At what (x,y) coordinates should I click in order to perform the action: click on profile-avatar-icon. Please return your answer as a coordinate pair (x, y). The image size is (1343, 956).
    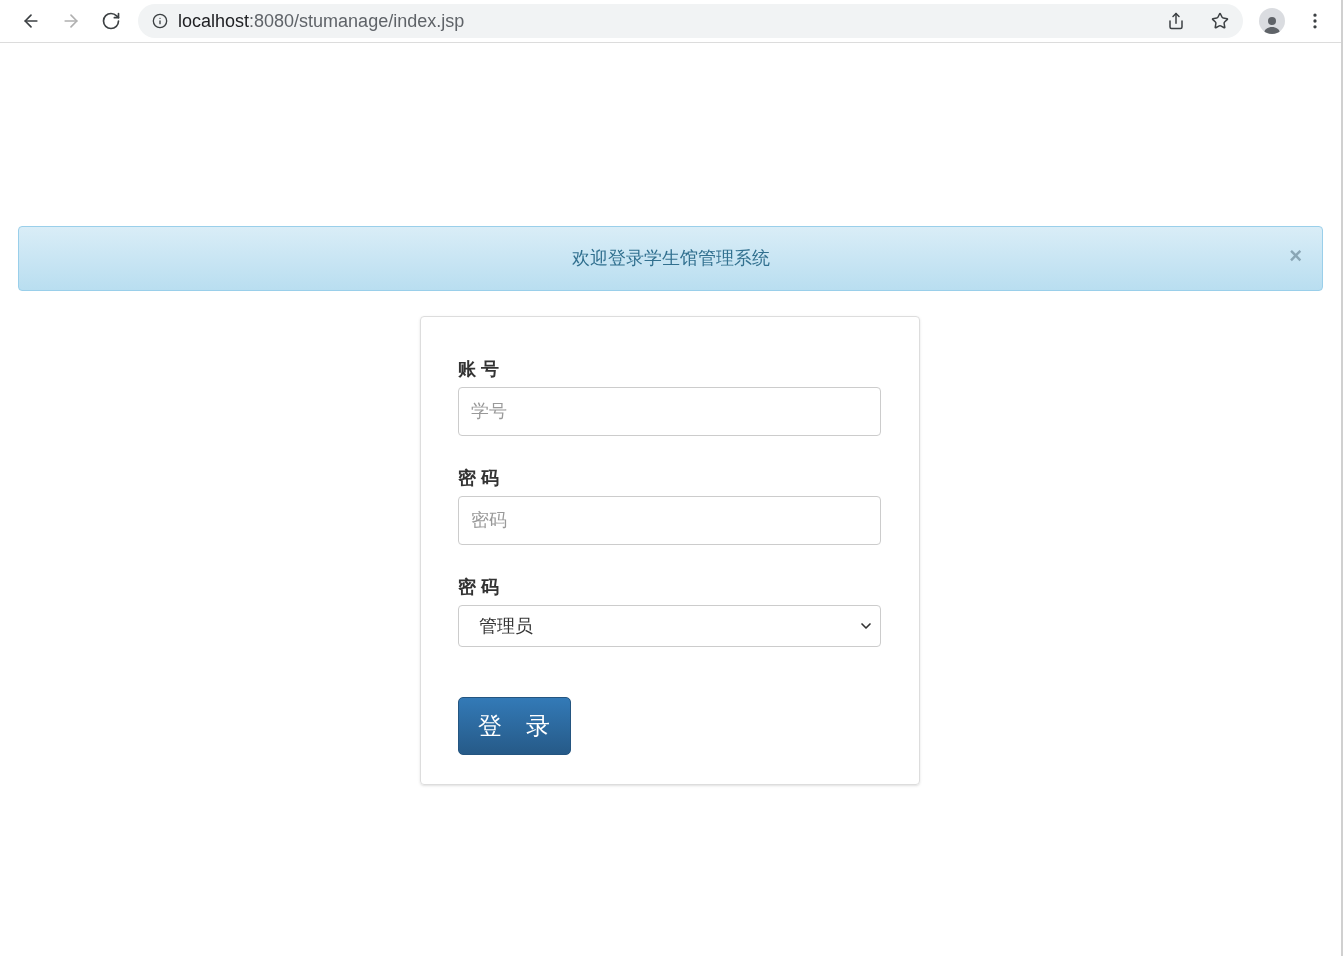
    Looking at the image, I should click on (1272, 21).